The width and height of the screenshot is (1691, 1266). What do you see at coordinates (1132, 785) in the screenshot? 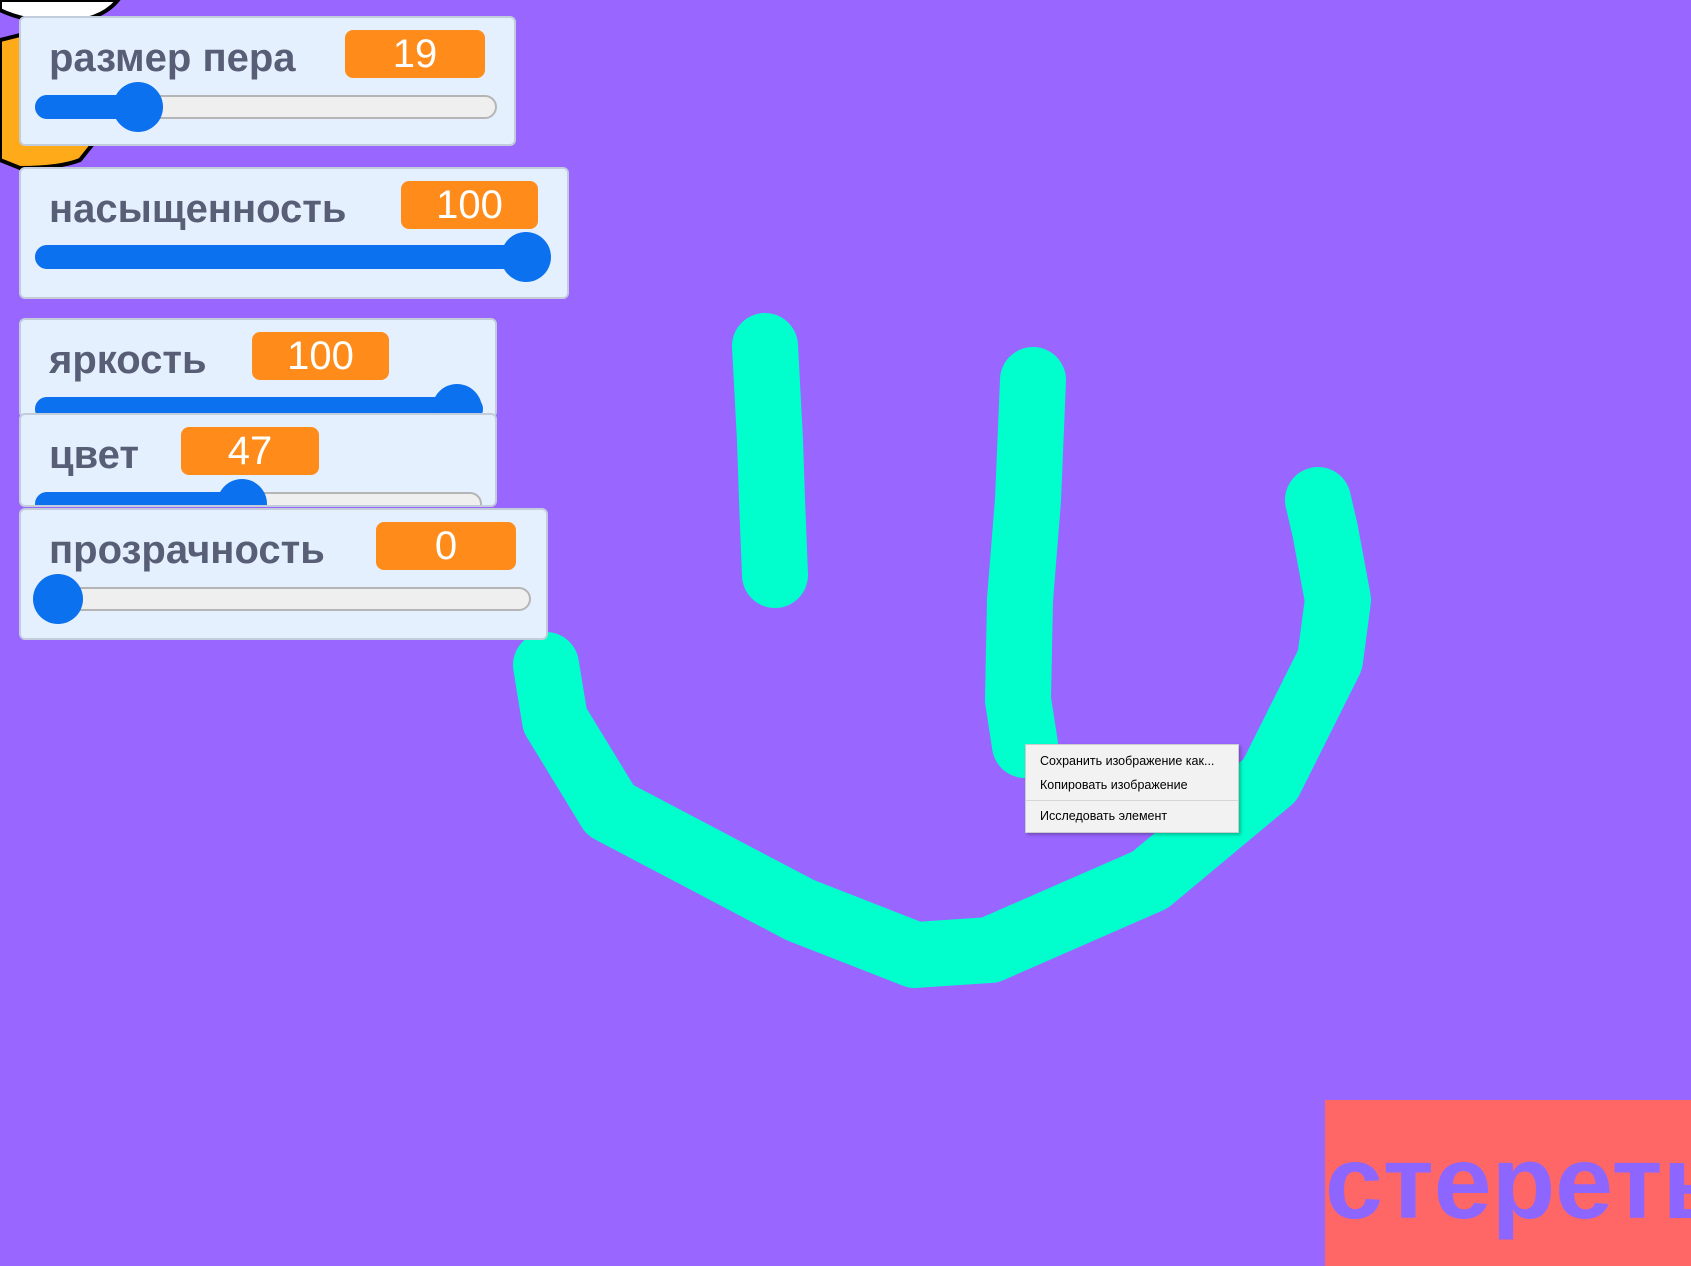
I see `menu-item-copy-image: Копировать изображение` at bounding box center [1132, 785].